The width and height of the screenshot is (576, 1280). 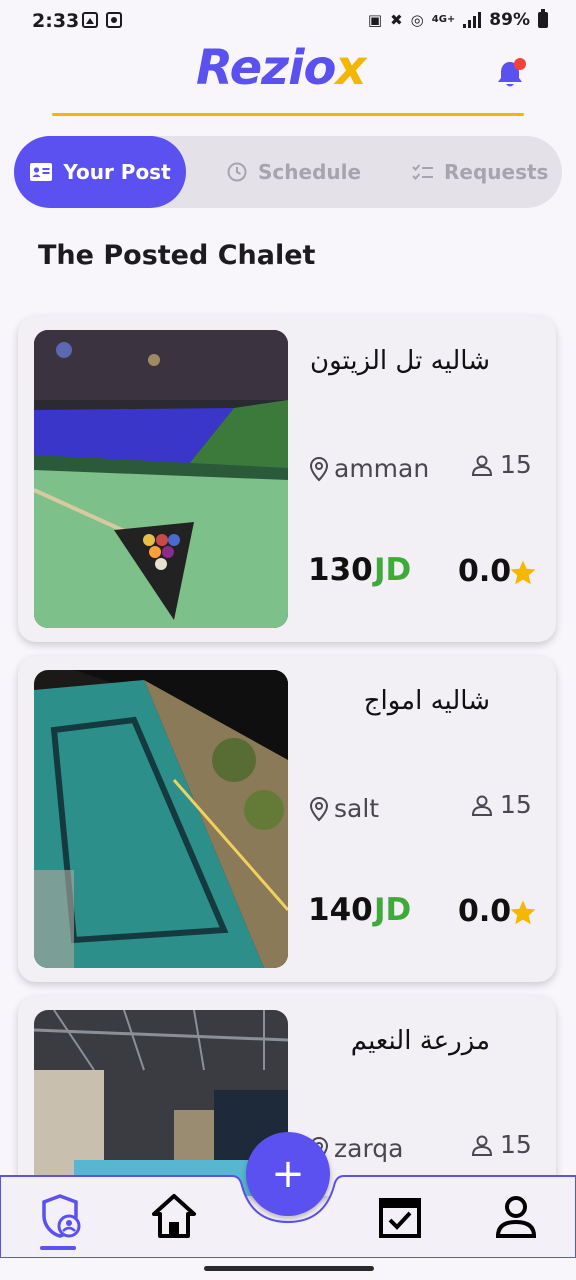 I want to click on tab-requests: Requests, so click(x=480, y=172).